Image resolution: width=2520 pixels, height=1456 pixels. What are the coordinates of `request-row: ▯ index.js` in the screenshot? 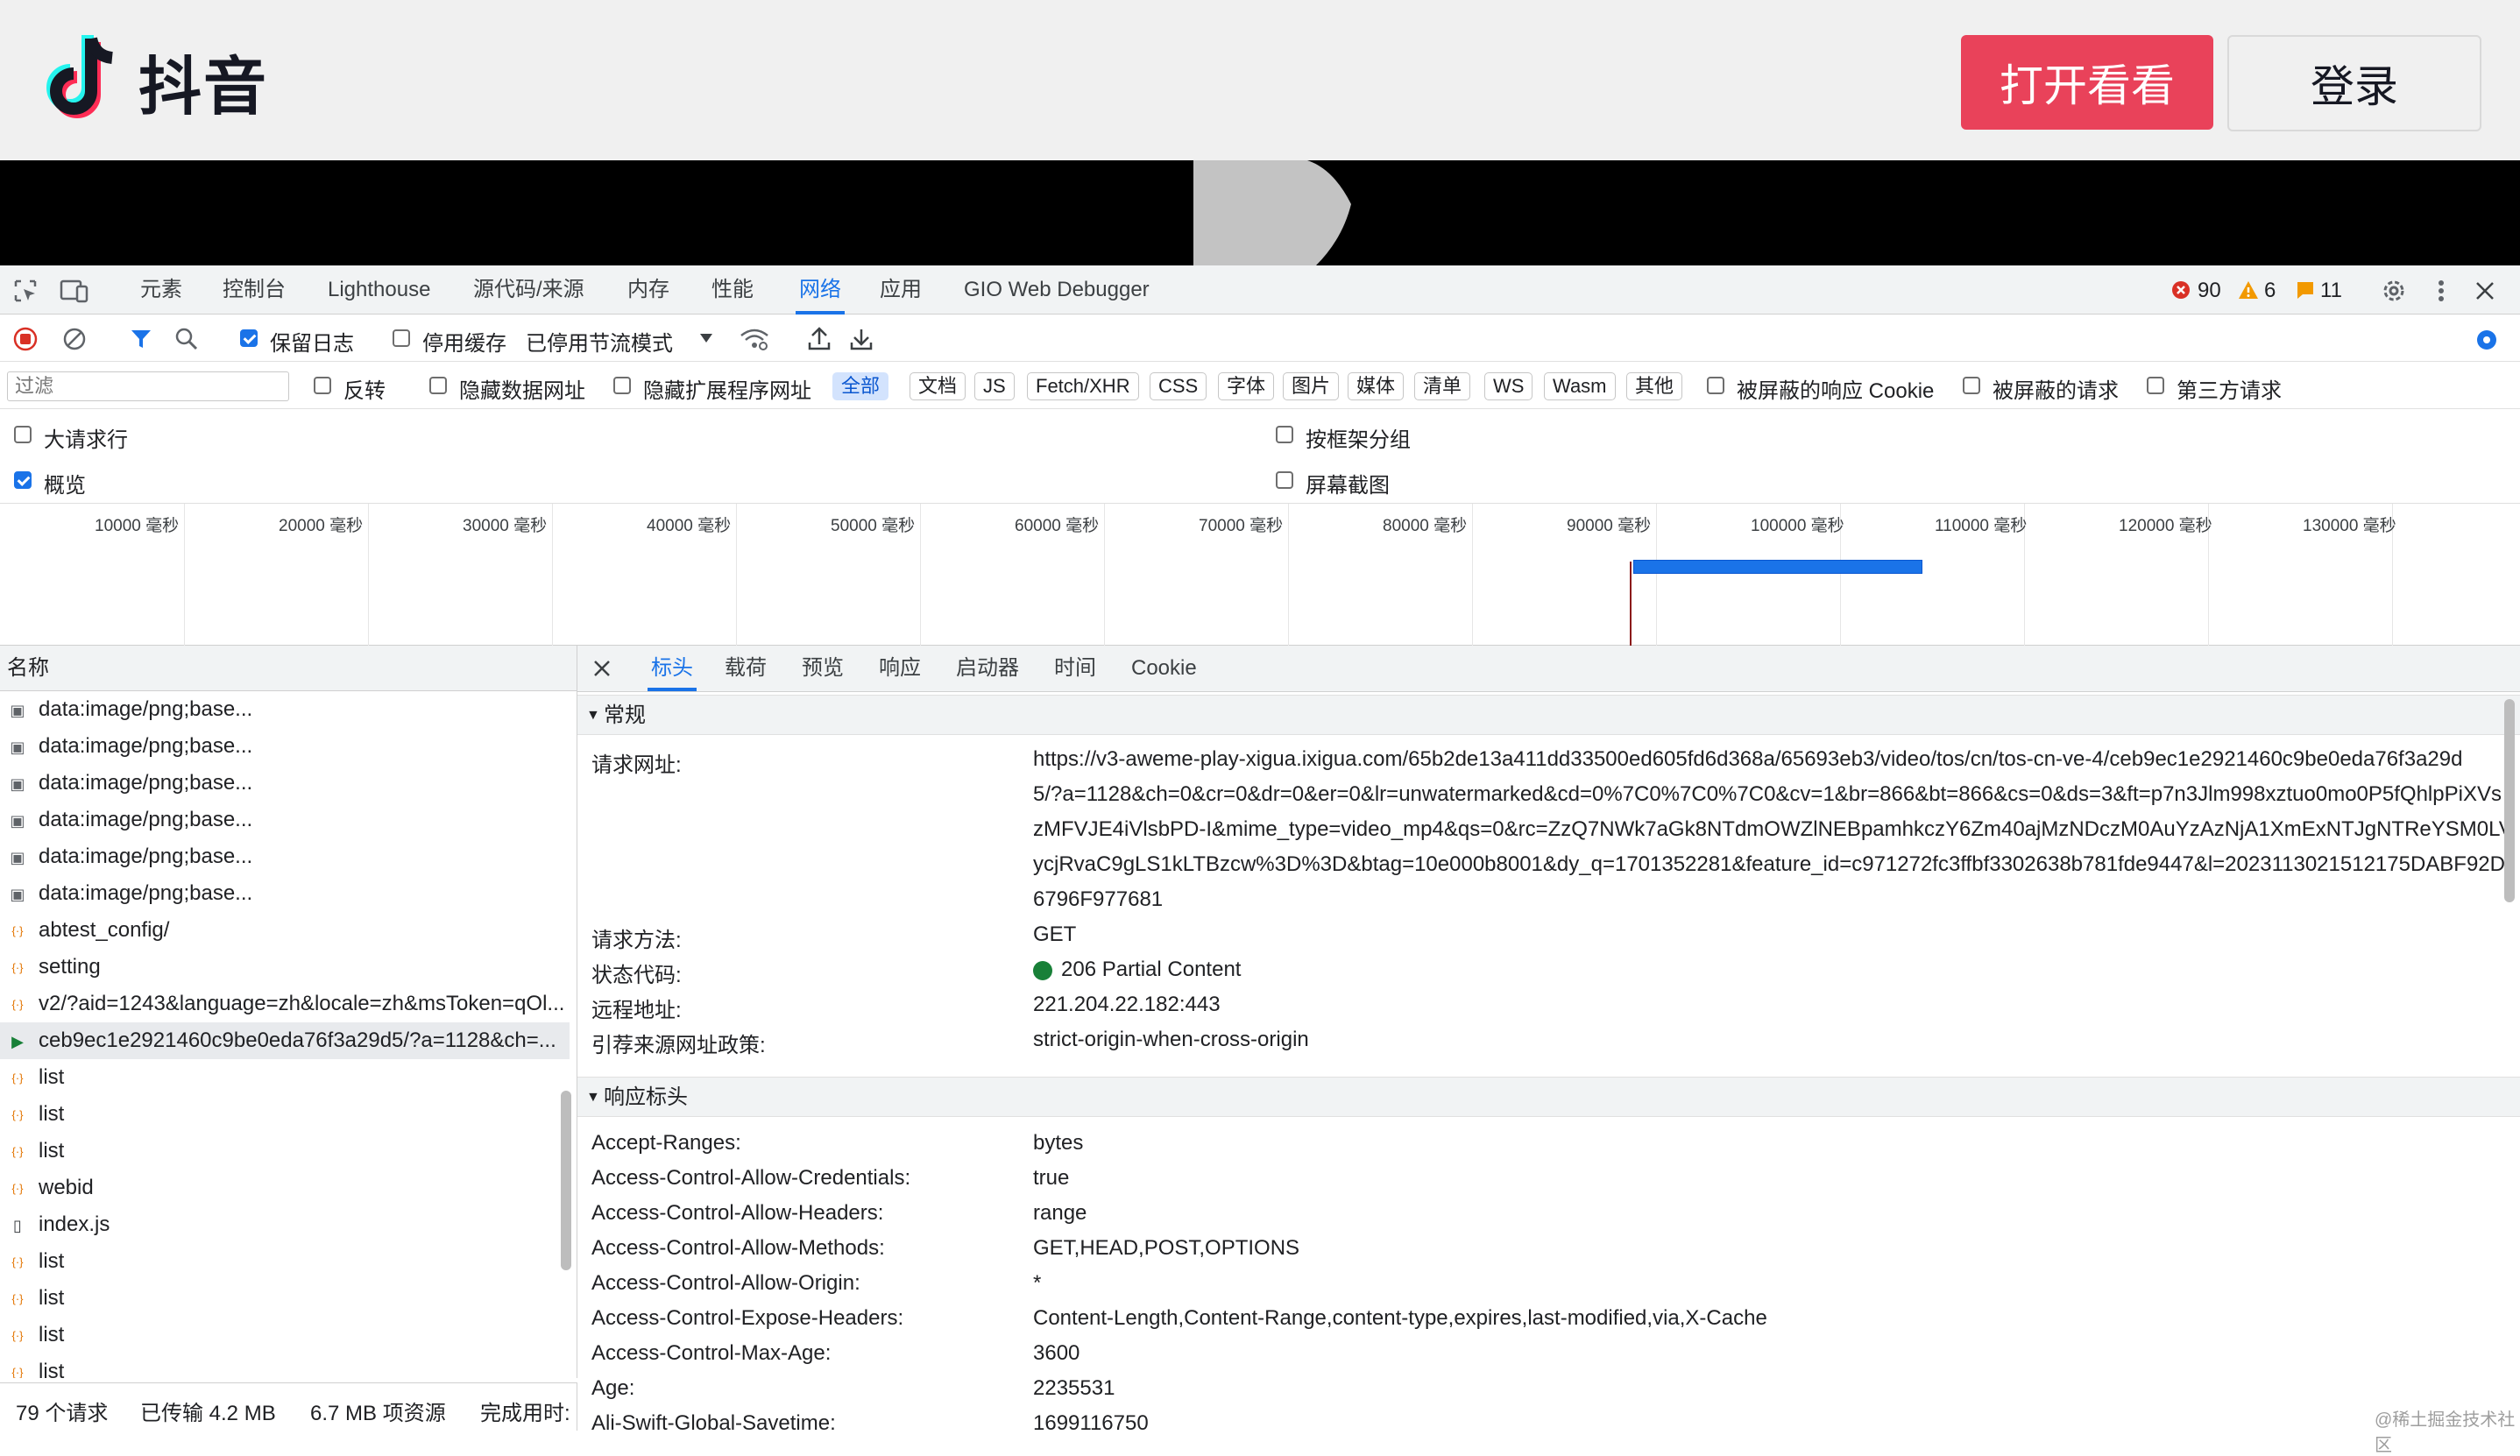 It's located at (285, 1224).